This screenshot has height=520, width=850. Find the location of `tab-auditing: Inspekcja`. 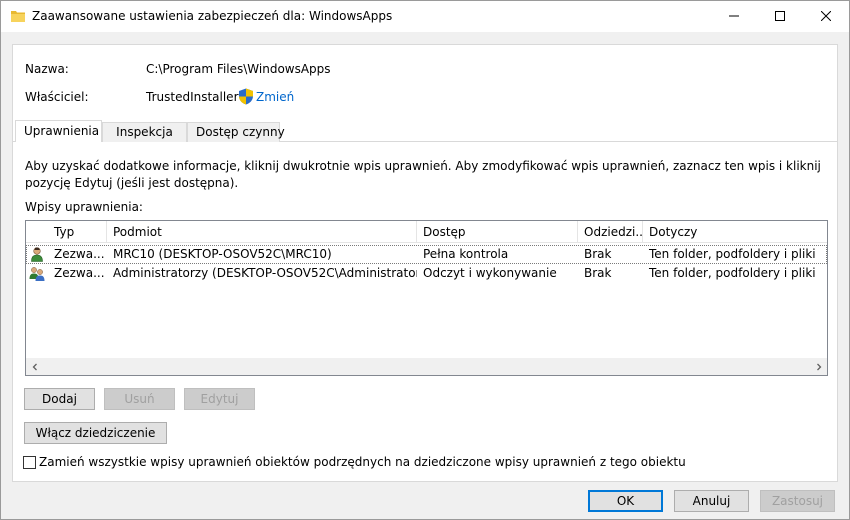

tab-auditing: Inspekcja is located at coordinates (144, 132).